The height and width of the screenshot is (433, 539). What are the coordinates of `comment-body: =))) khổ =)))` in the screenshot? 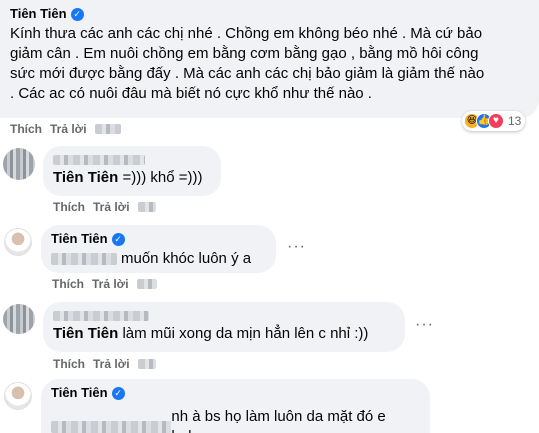 It's located at (160, 177).